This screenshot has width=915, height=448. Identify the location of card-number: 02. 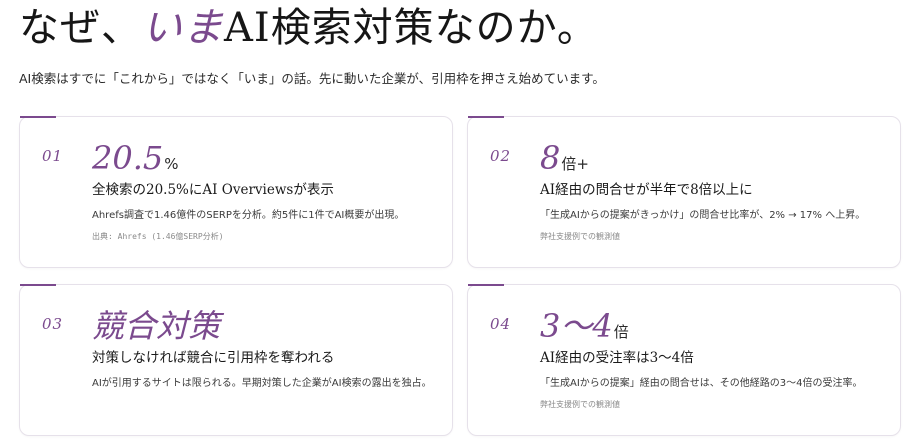
(501, 156).